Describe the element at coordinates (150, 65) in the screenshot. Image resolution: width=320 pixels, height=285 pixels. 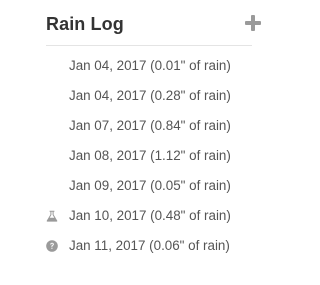
I see `entry-label: Jan 04, 2017 (0.01" of rain)` at that location.